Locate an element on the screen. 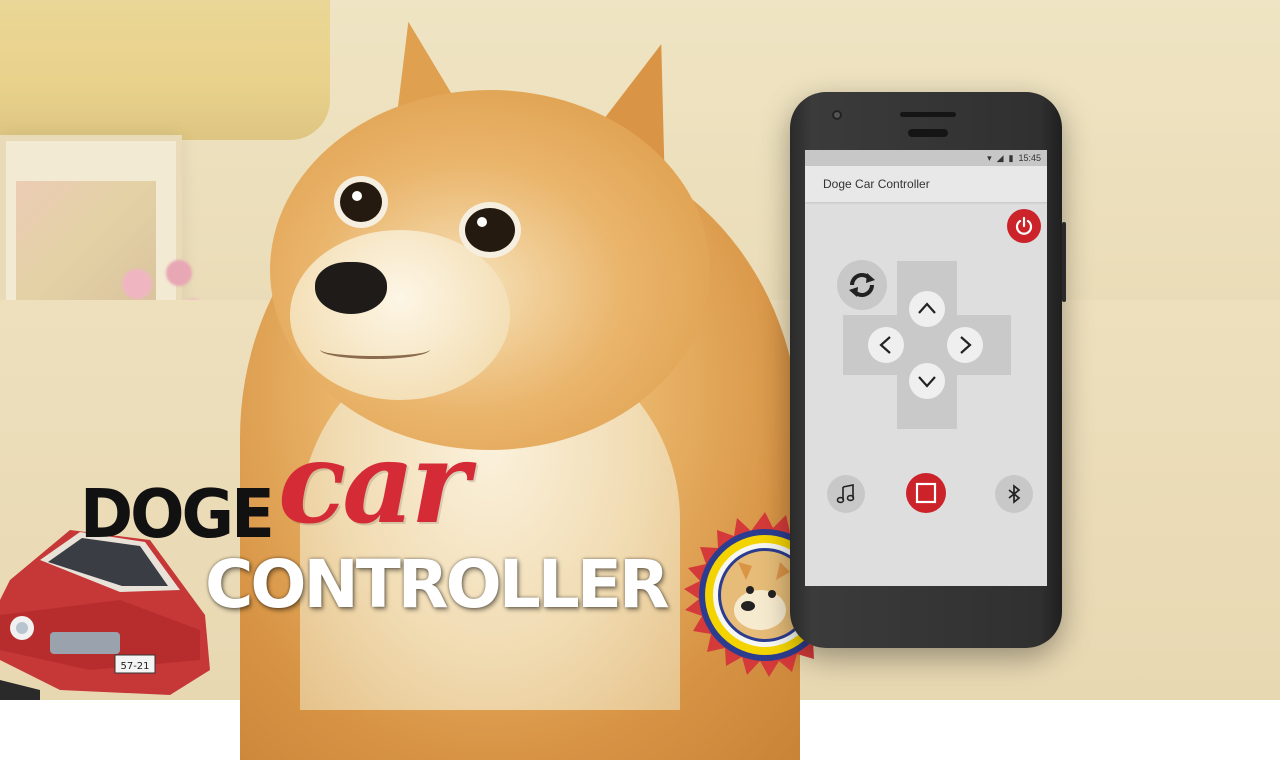  dog-eye-left is located at coordinates (361, 202).